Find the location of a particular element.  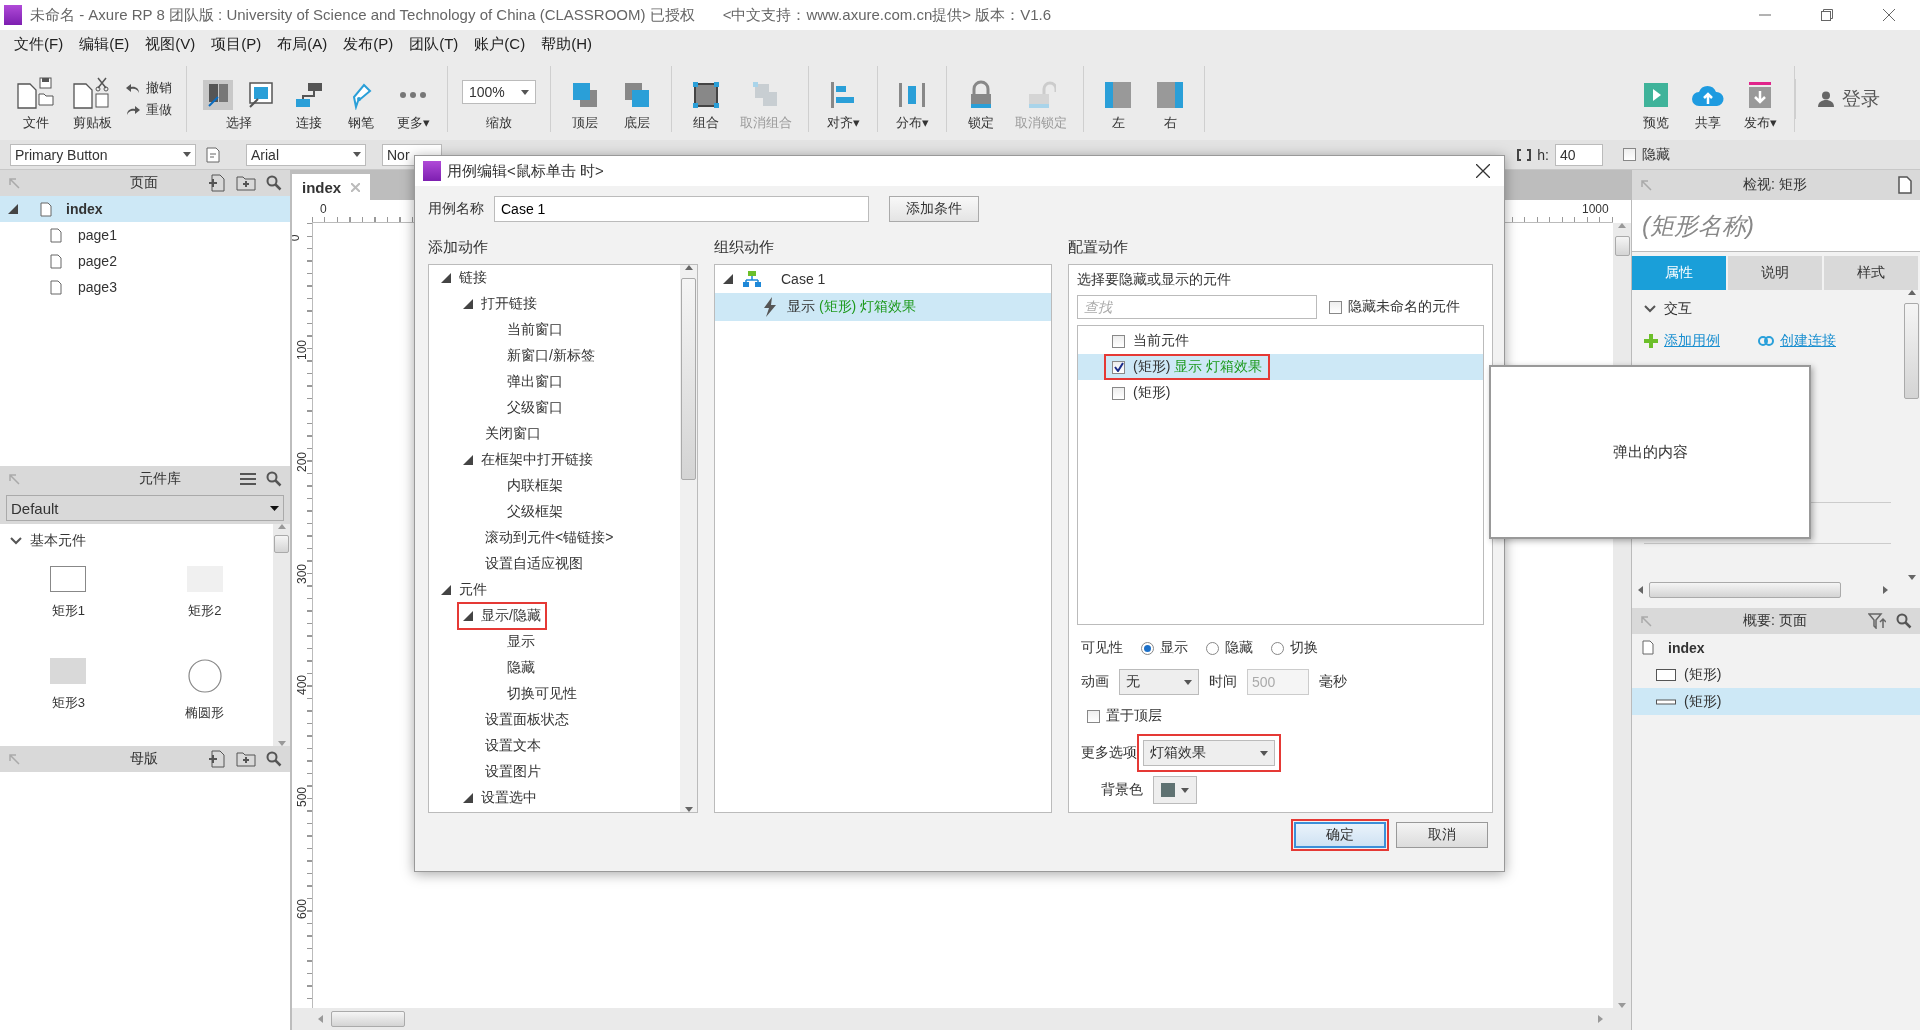

action-tree-item: 打开链接 is located at coordinates (500, 304).